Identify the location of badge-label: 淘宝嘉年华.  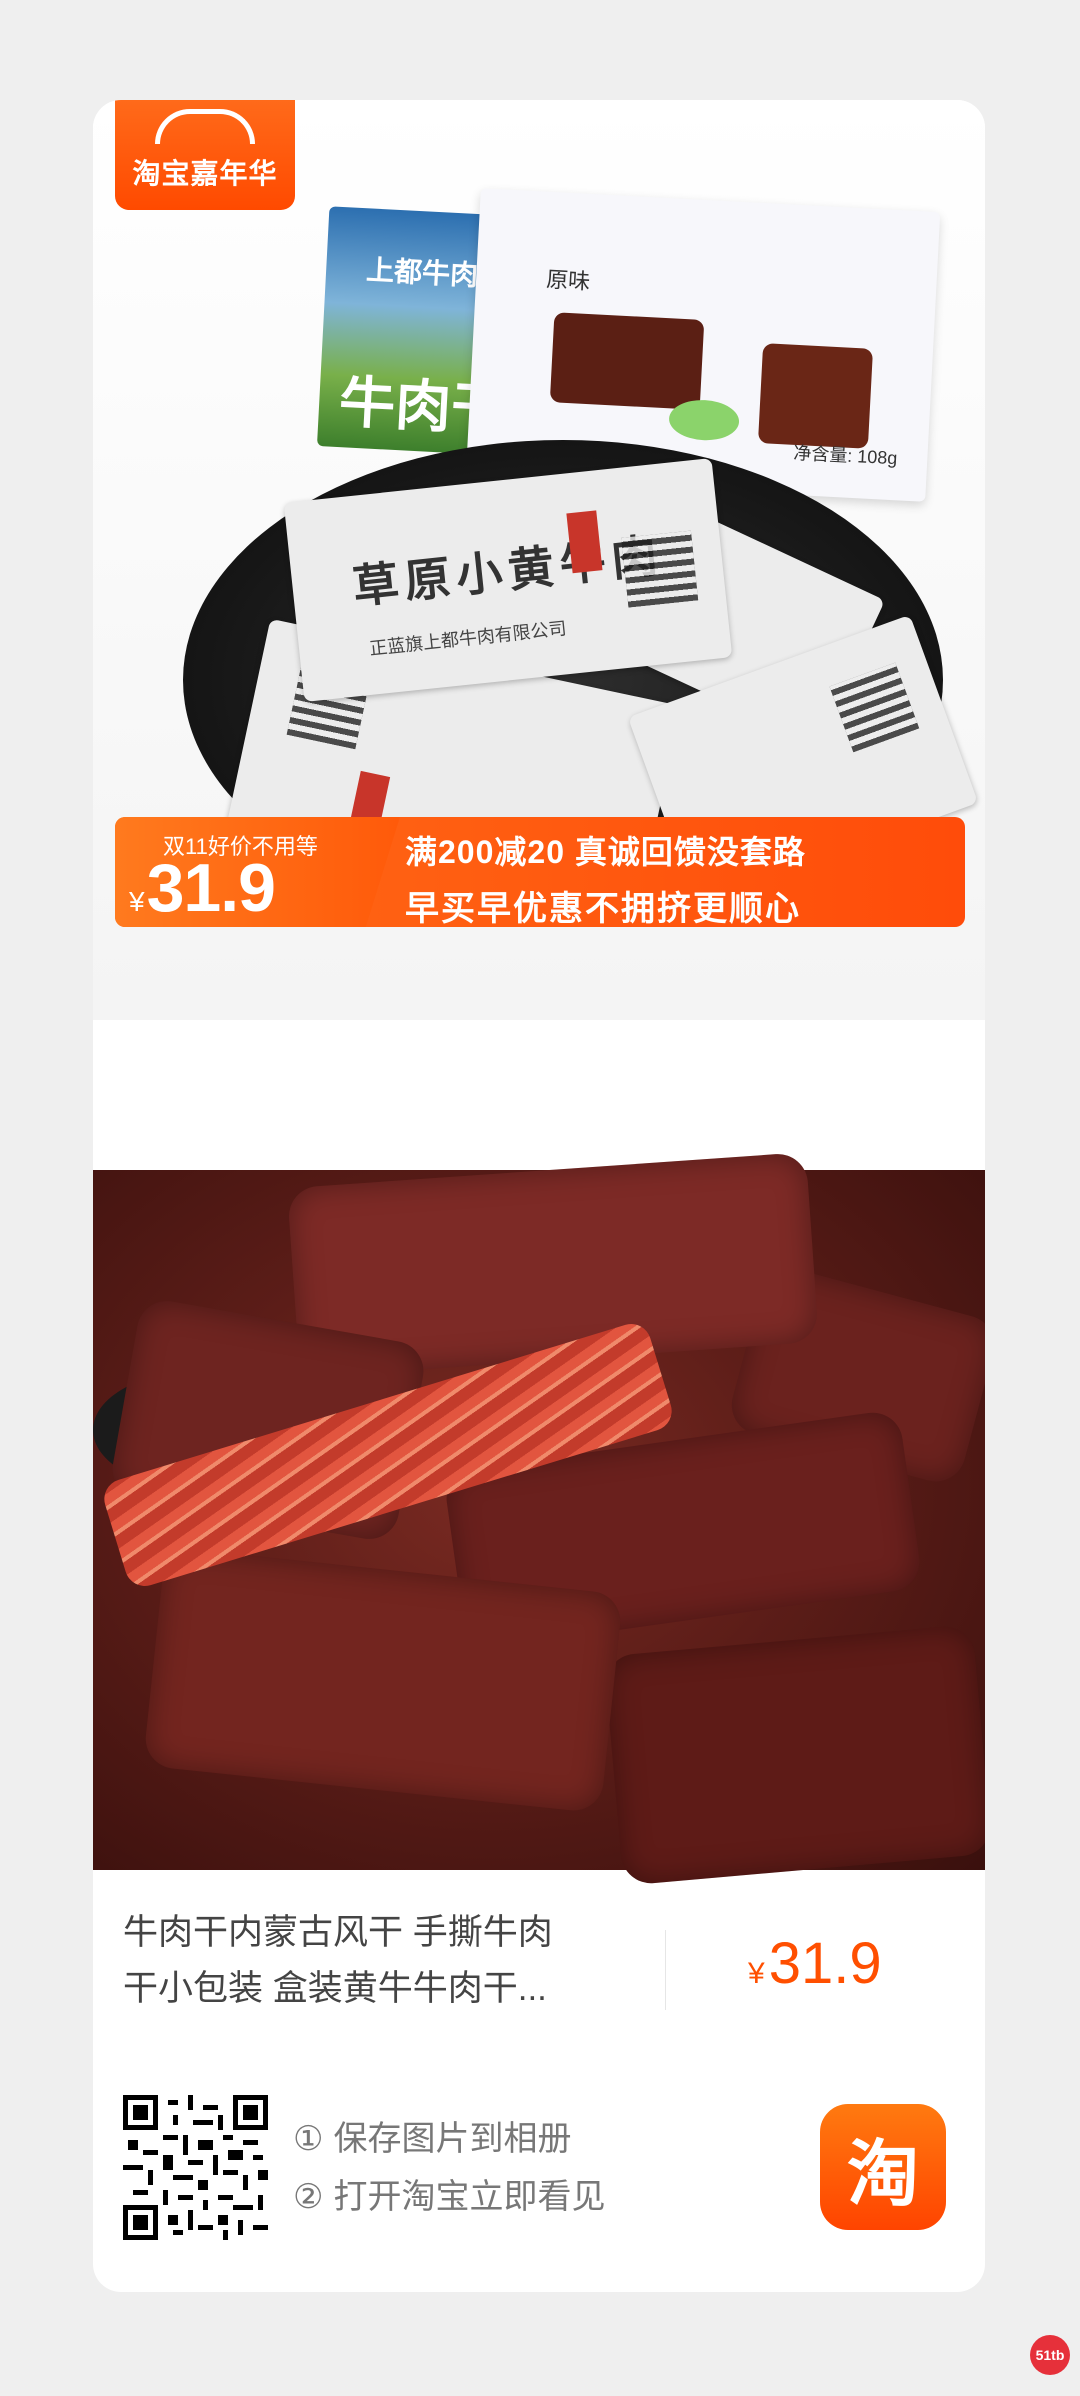
(205, 173).